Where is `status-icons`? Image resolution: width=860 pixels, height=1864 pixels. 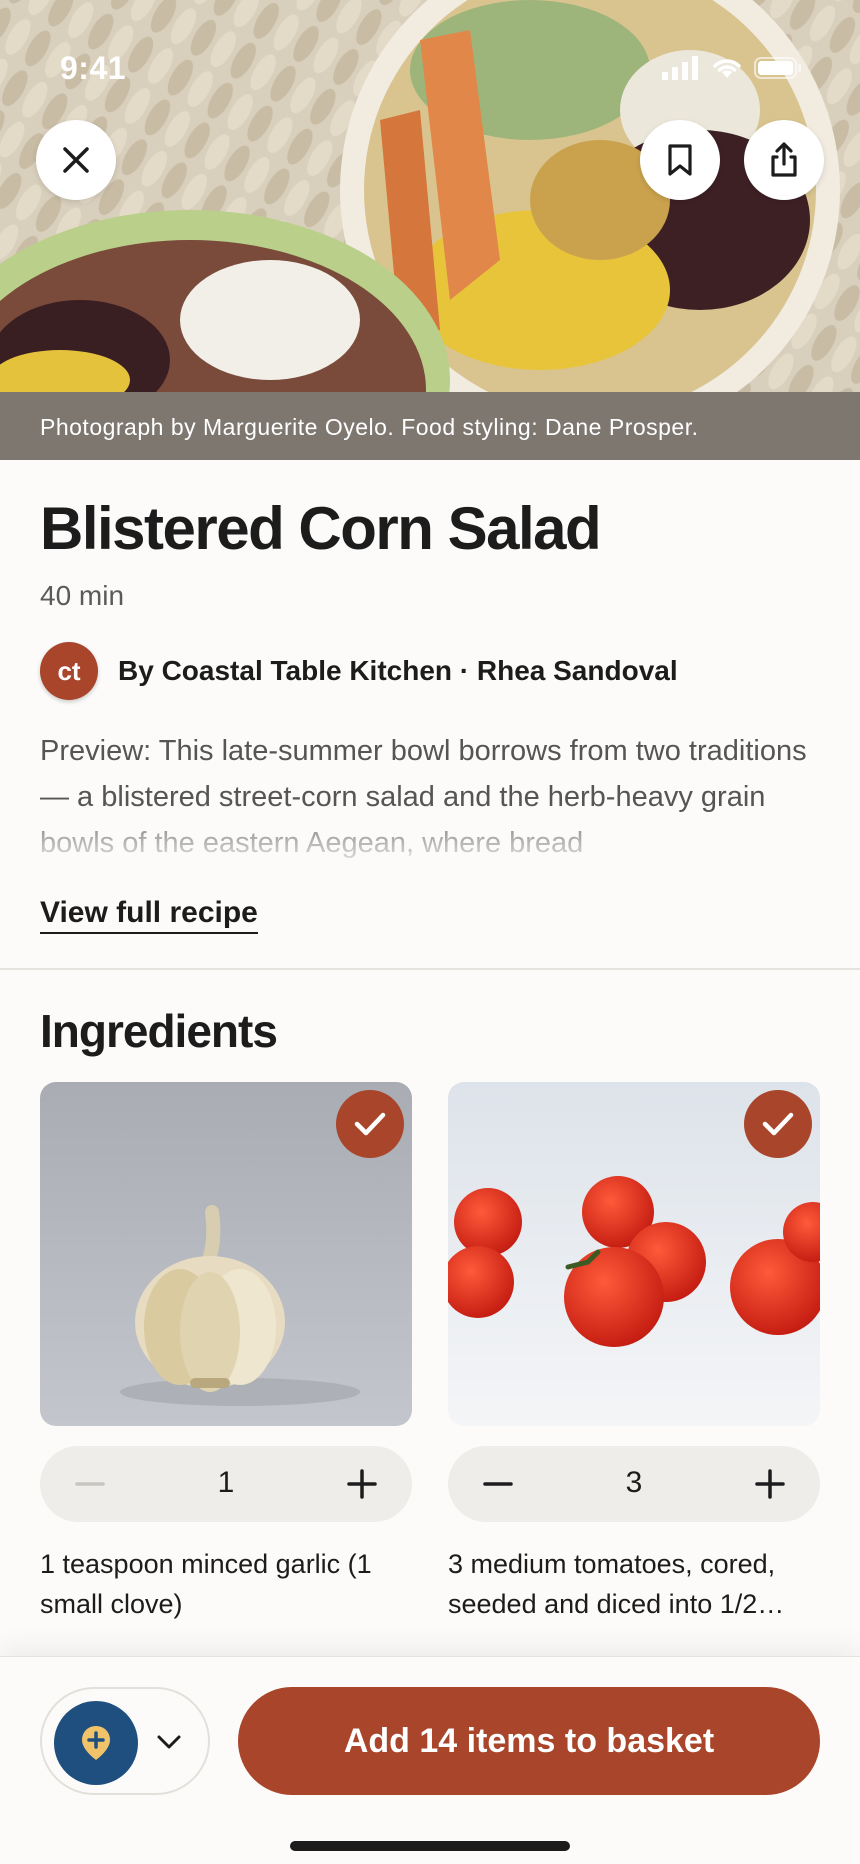 status-icons is located at coordinates (732, 68).